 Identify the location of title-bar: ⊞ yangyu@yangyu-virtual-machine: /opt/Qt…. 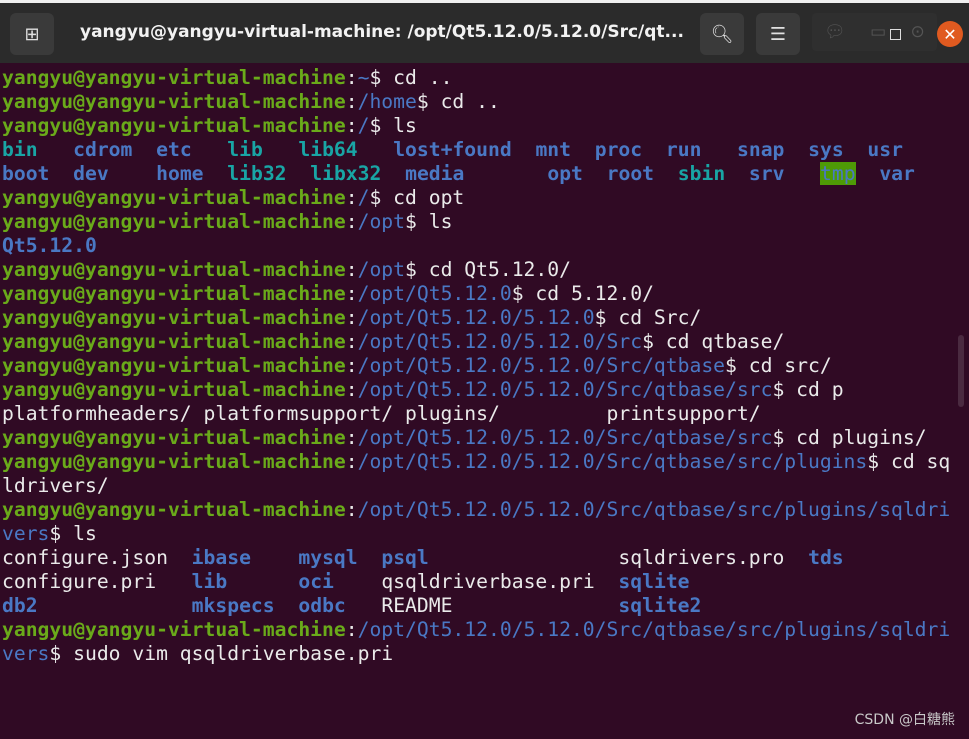
(484, 31).